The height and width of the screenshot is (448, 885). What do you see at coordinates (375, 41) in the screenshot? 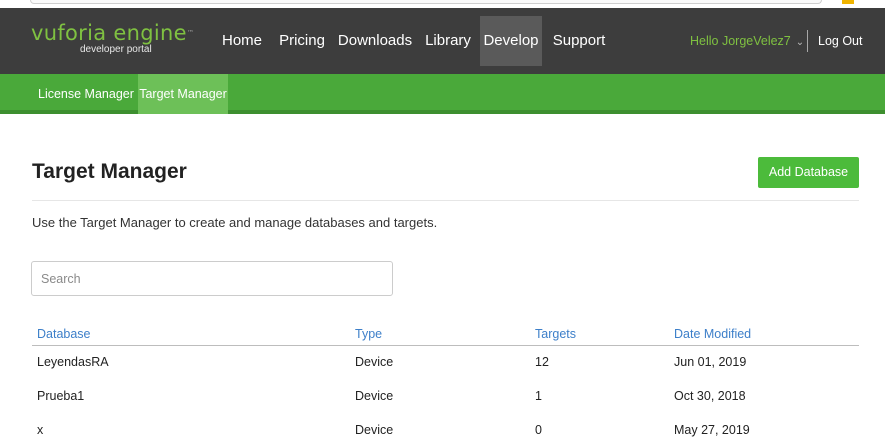
I see `nav-downloads: Downloads` at bounding box center [375, 41].